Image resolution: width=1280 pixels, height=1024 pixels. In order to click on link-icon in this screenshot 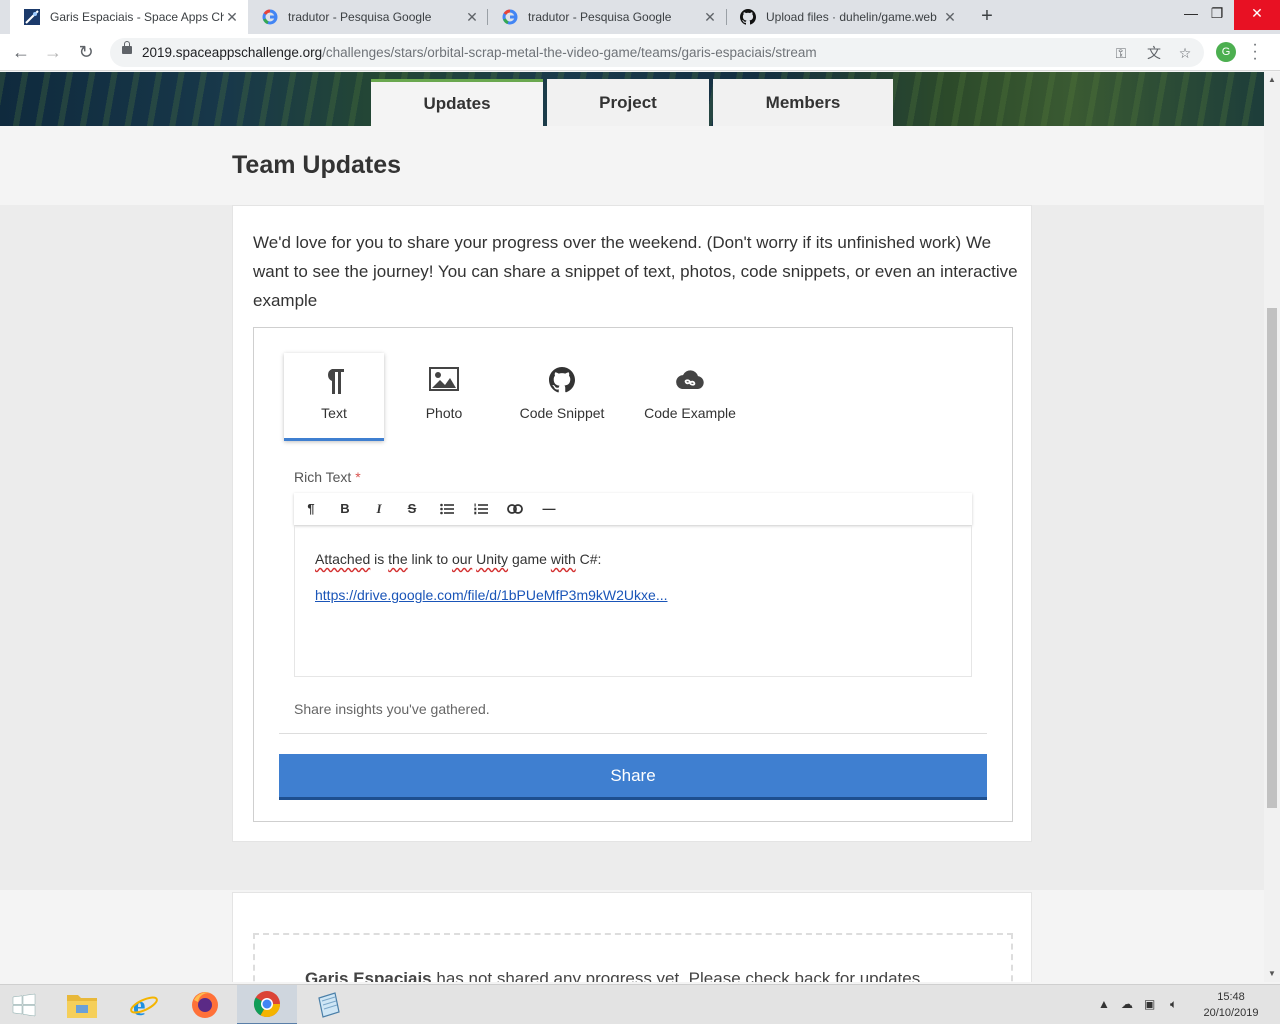, I will do `click(515, 509)`.